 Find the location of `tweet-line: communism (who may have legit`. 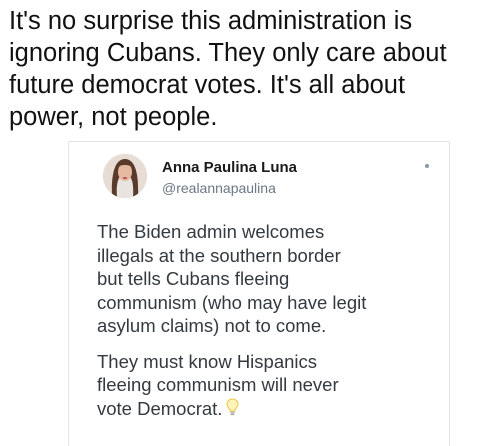

tweet-line: communism (who may have legit is located at coordinates (232, 302).